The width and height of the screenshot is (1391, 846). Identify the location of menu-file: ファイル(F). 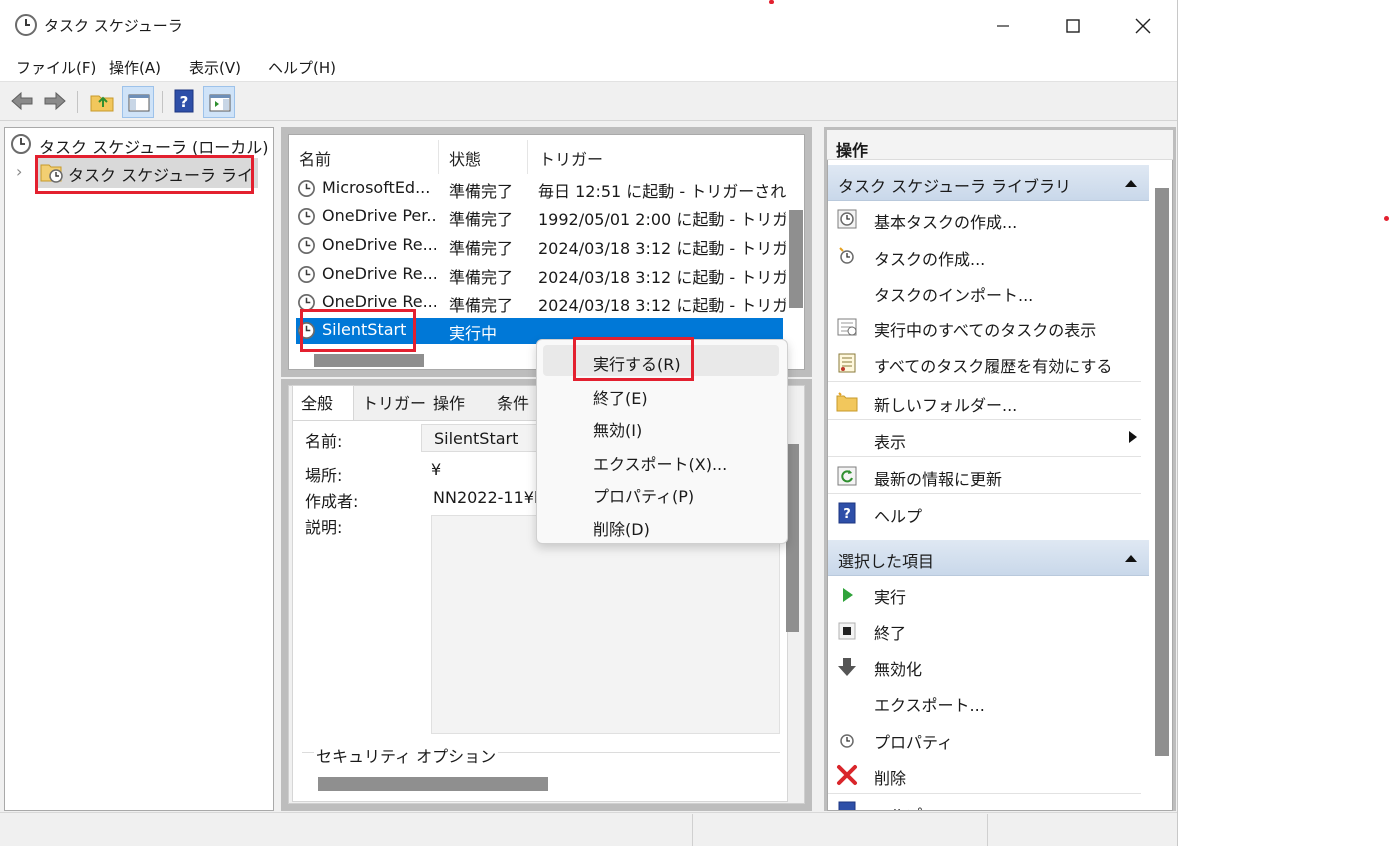
(56, 67).